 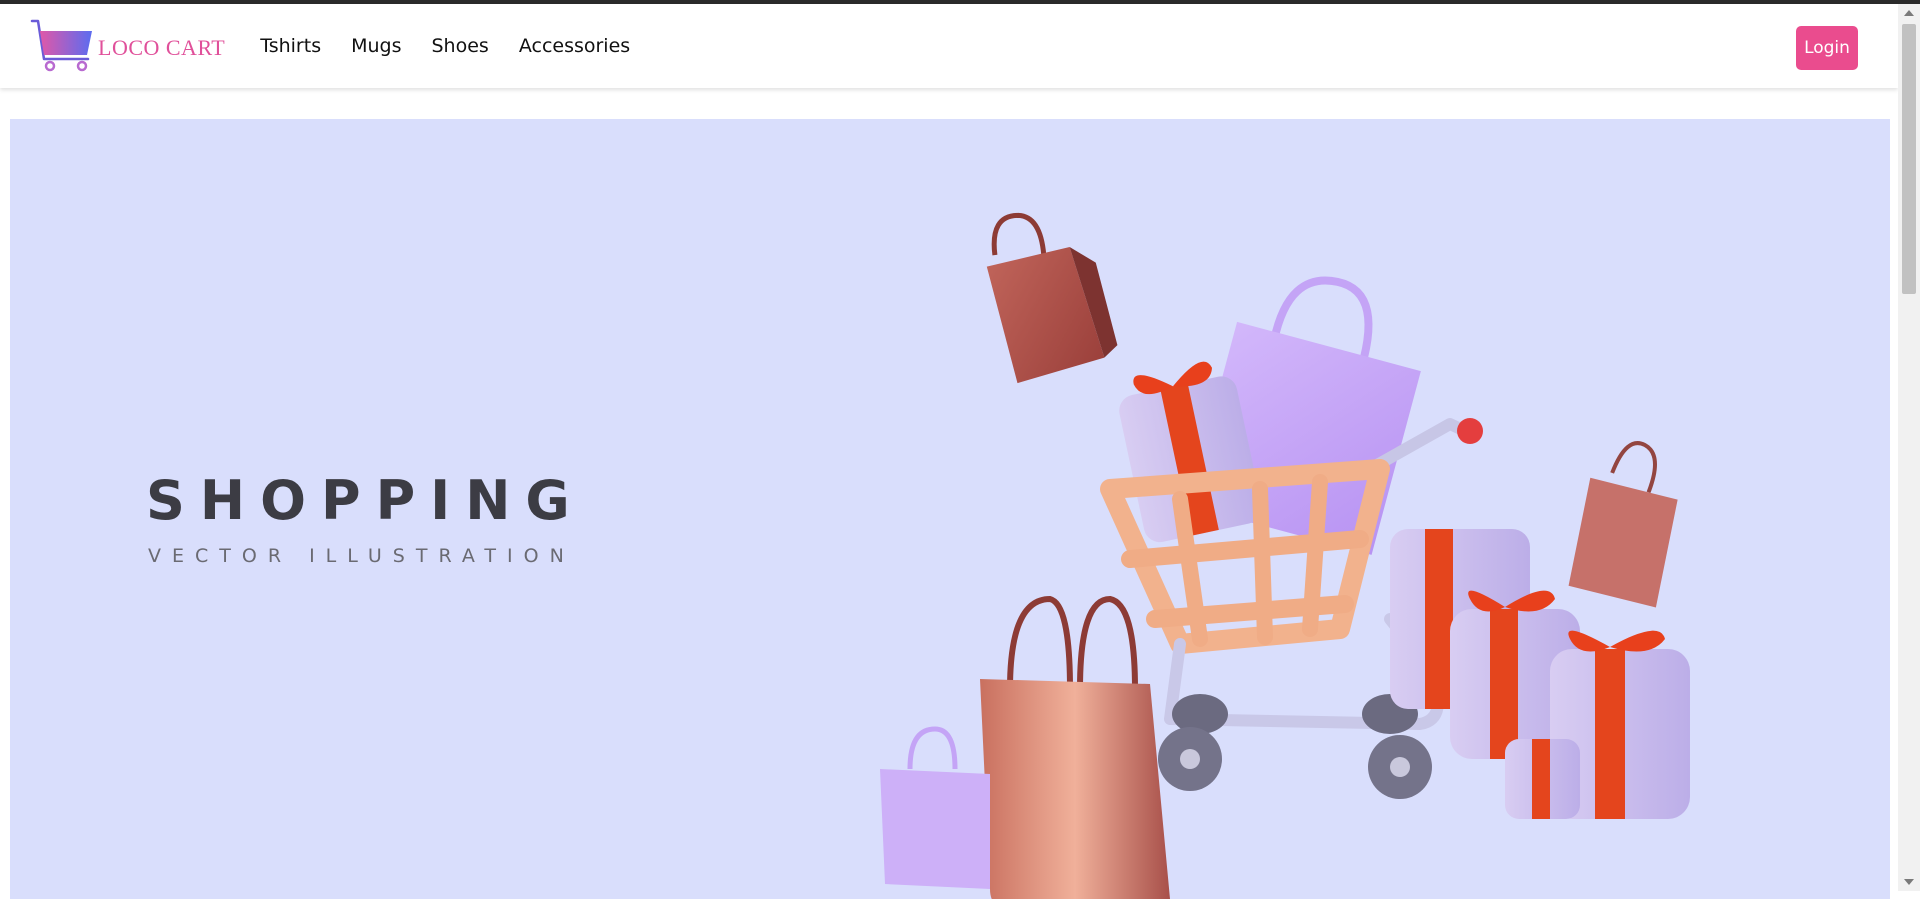 What do you see at coordinates (1075, 747) in the screenshot?
I see `peach-bag-large` at bounding box center [1075, 747].